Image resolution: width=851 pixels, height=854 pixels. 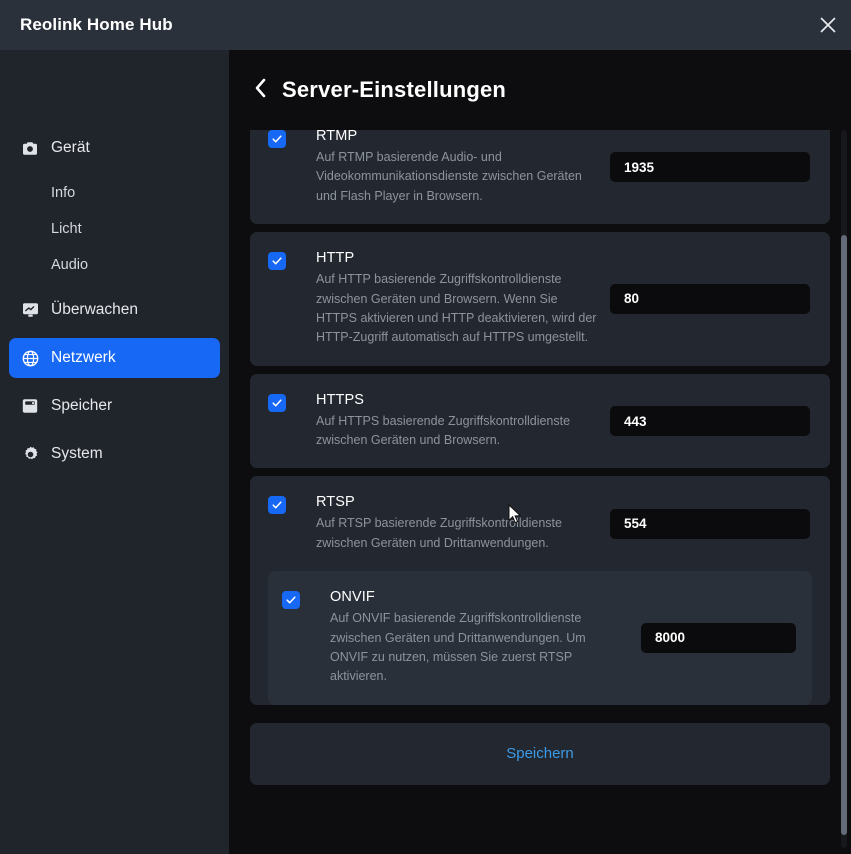 I want to click on close-button, so click(x=828, y=25).